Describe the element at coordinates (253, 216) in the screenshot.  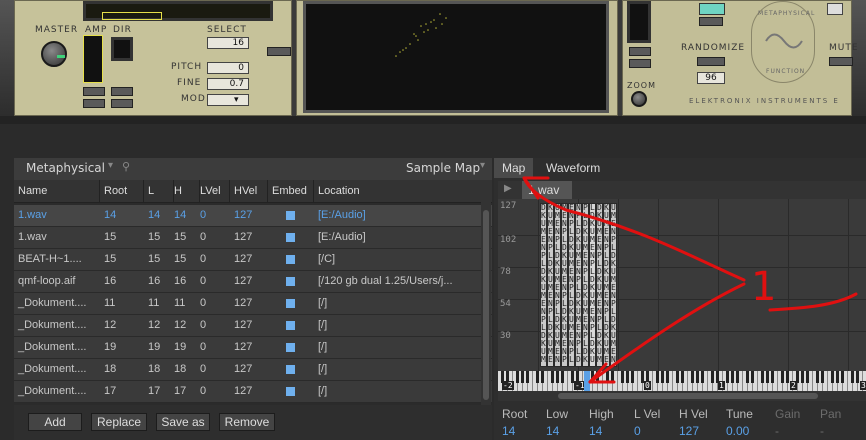
I see `table-row: 1.wav 14 14 14 0 127 [E:/Audio]` at that location.